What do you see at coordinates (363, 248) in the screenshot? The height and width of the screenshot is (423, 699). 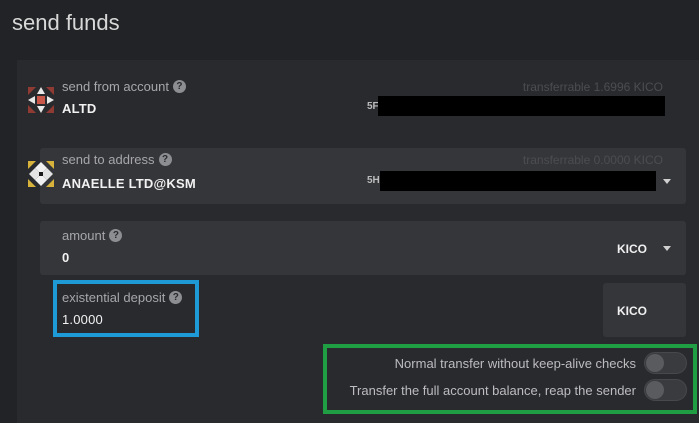 I see `amount-input` at bounding box center [363, 248].